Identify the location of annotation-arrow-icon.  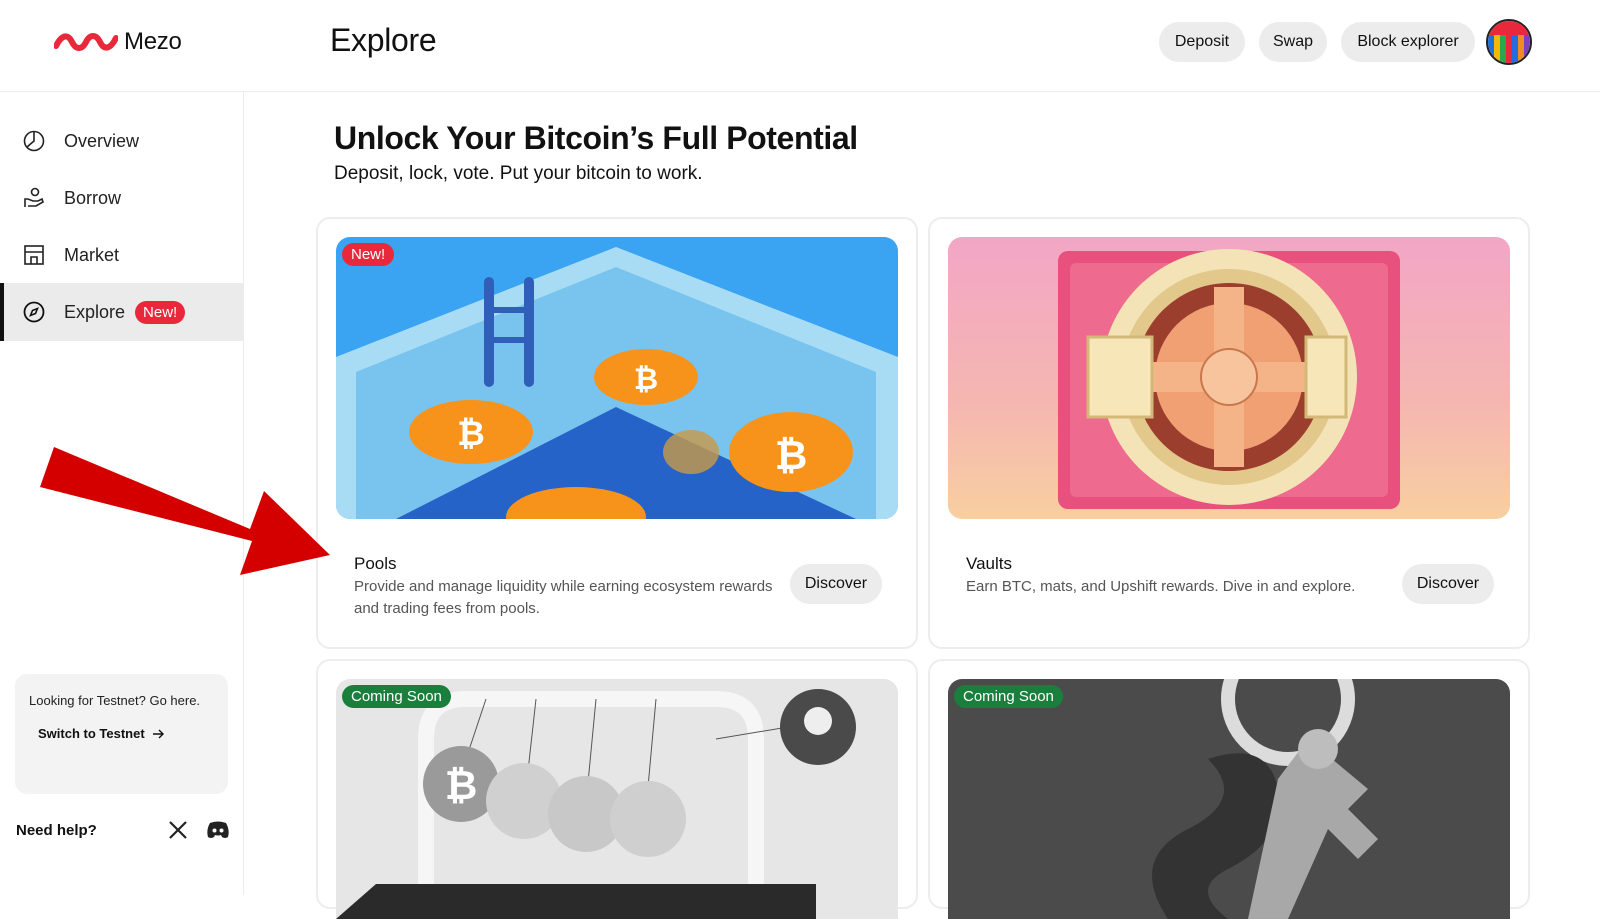
(185, 511).